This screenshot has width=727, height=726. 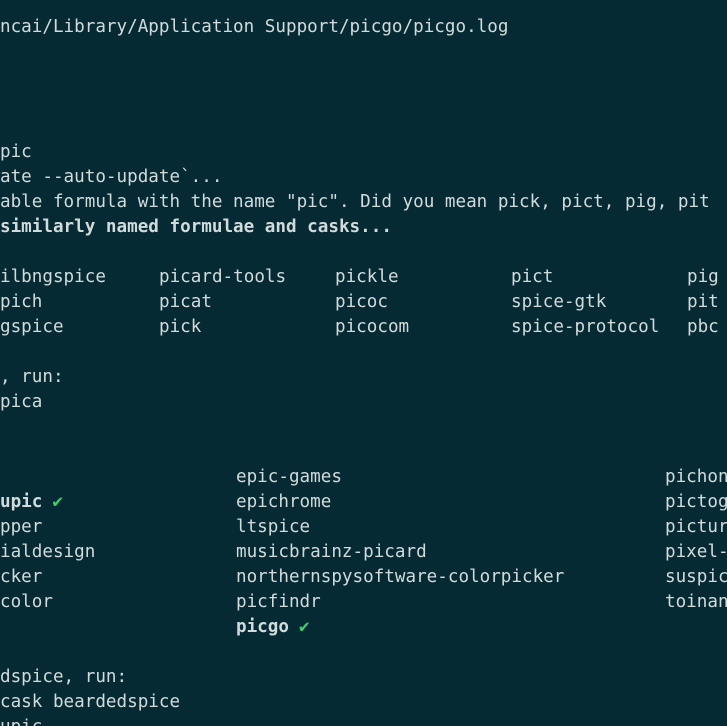 What do you see at coordinates (21, 577) in the screenshot?
I see `cask-item: cker` at bounding box center [21, 577].